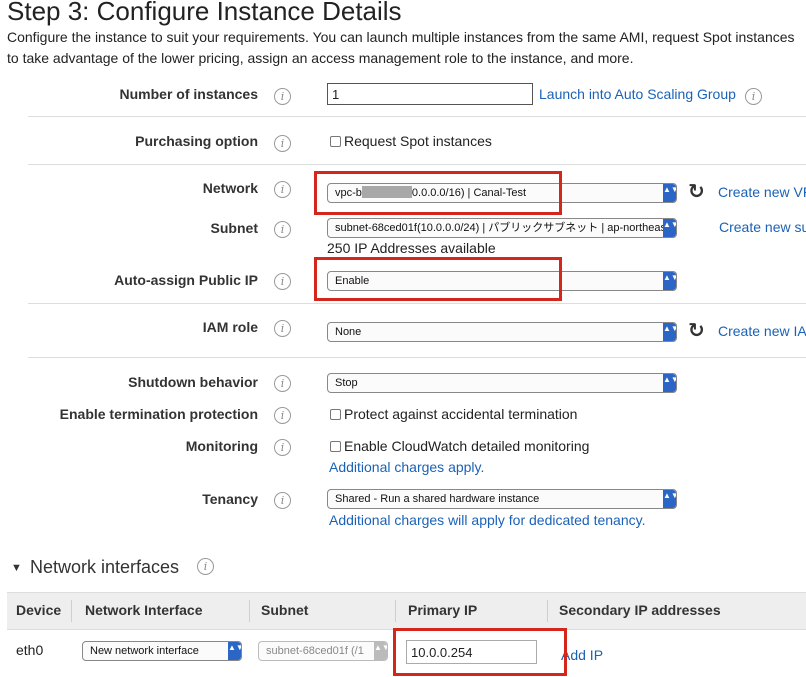 The height and width of the screenshot is (677, 806). I want to click on termination-checkbox, so click(335, 414).